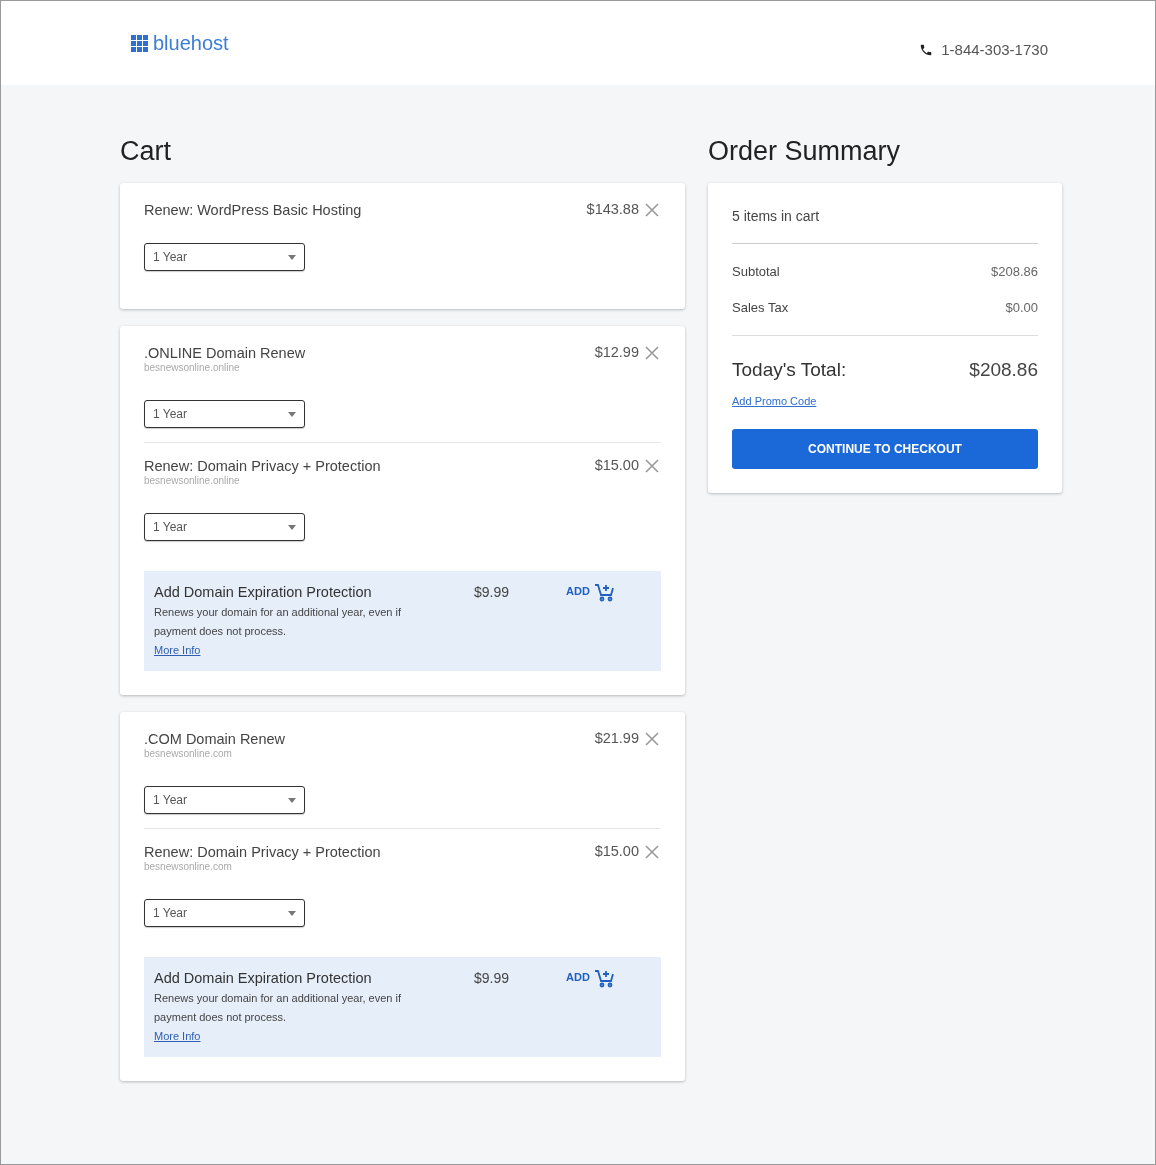 The width and height of the screenshot is (1156, 1165). What do you see at coordinates (1014, 272) in the screenshot?
I see `summary-value: $208.86` at bounding box center [1014, 272].